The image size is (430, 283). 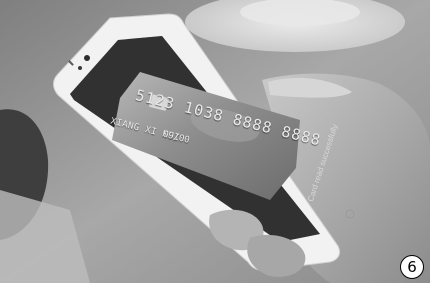 What do you see at coordinates (412, 267) in the screenshot?
I see `figure-number-badge: 6` at bounding box center [412, 267].